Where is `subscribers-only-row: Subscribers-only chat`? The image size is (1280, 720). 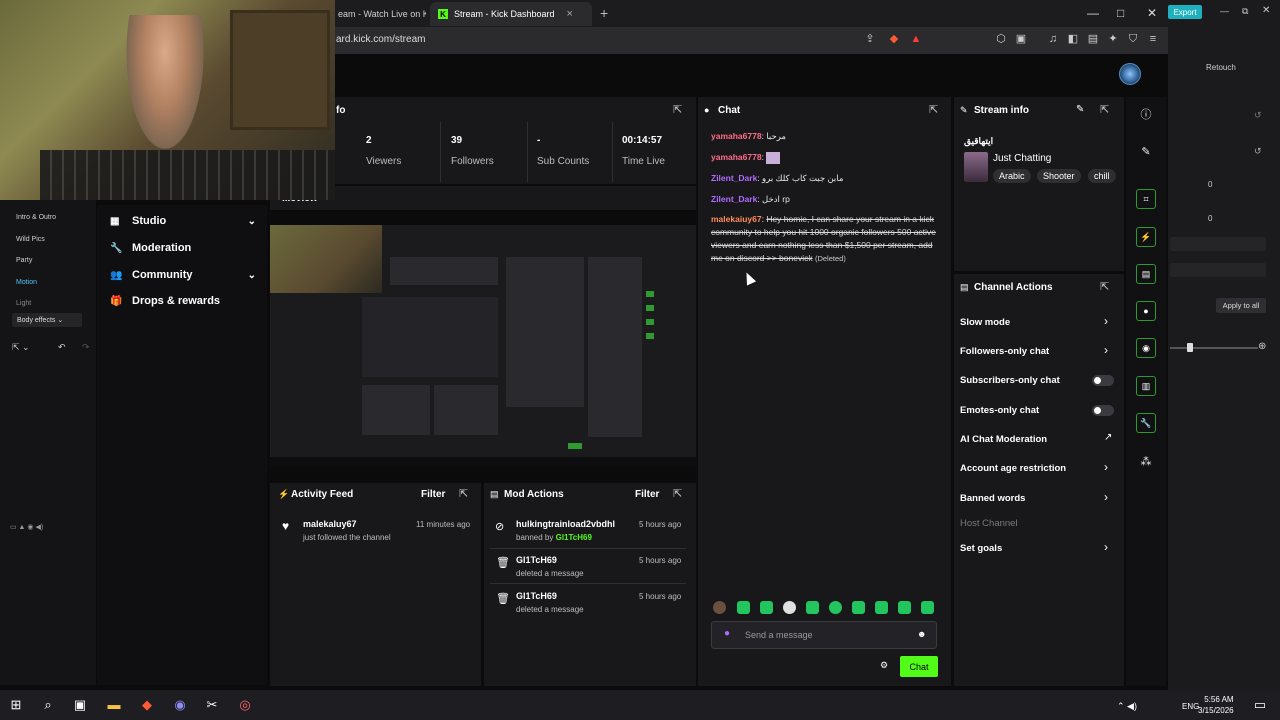 subscribers-only-row: Subscribers-only chat is located at coordinates (1010, 380).